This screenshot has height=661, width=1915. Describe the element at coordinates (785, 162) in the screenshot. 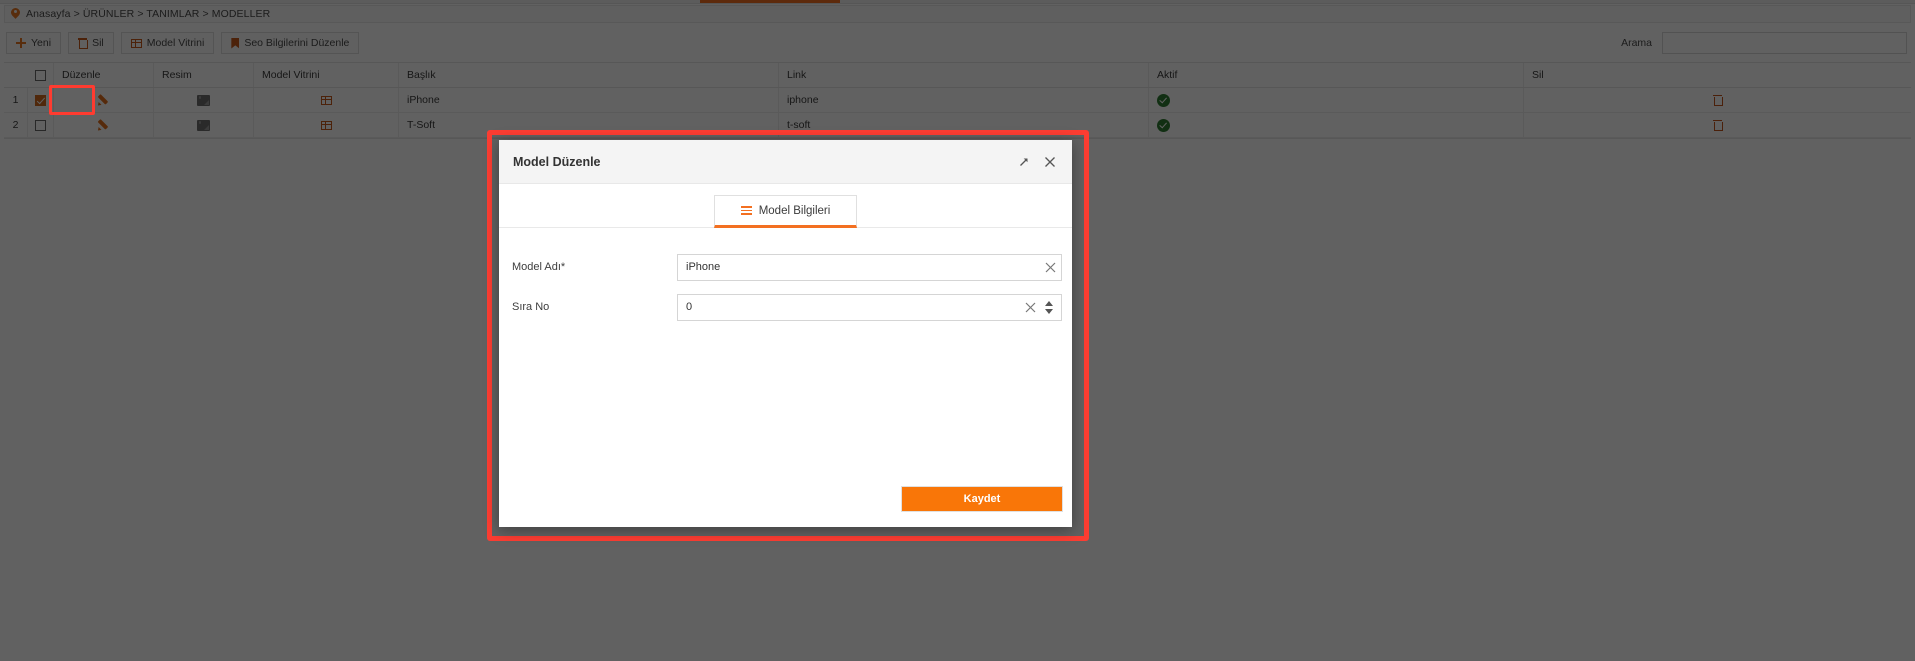

I see `dialog-header: Model Düzenle` at that location.